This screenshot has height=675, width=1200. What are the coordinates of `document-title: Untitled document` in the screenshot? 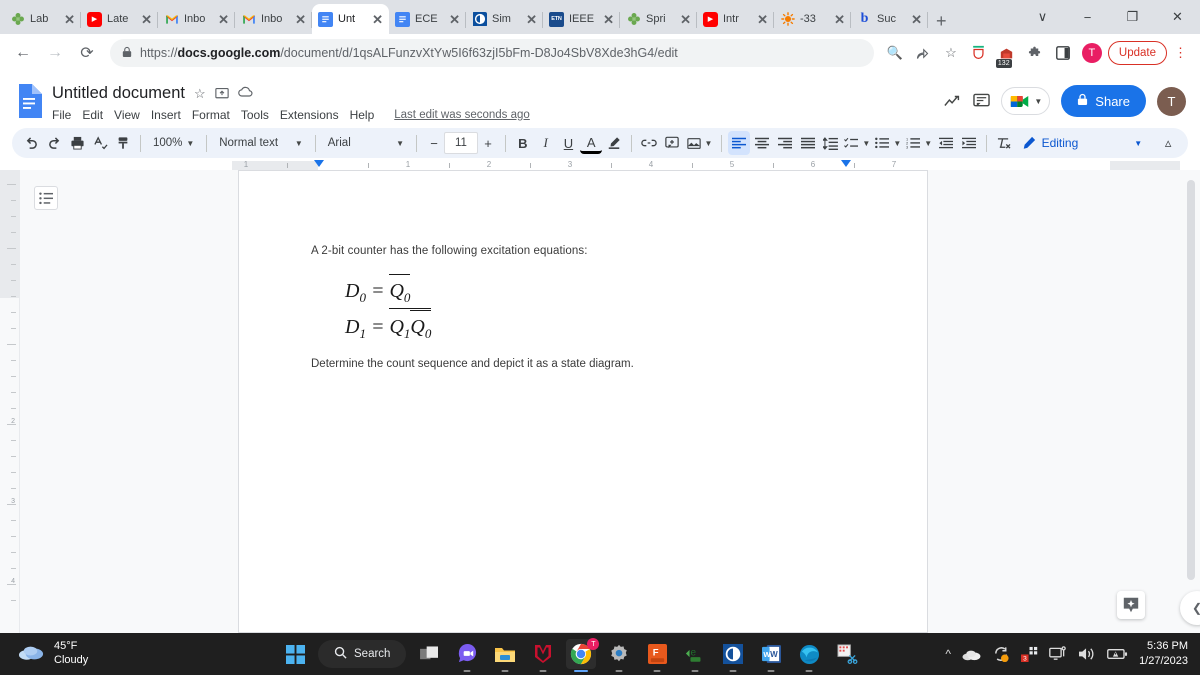 It's located at (118, 93).